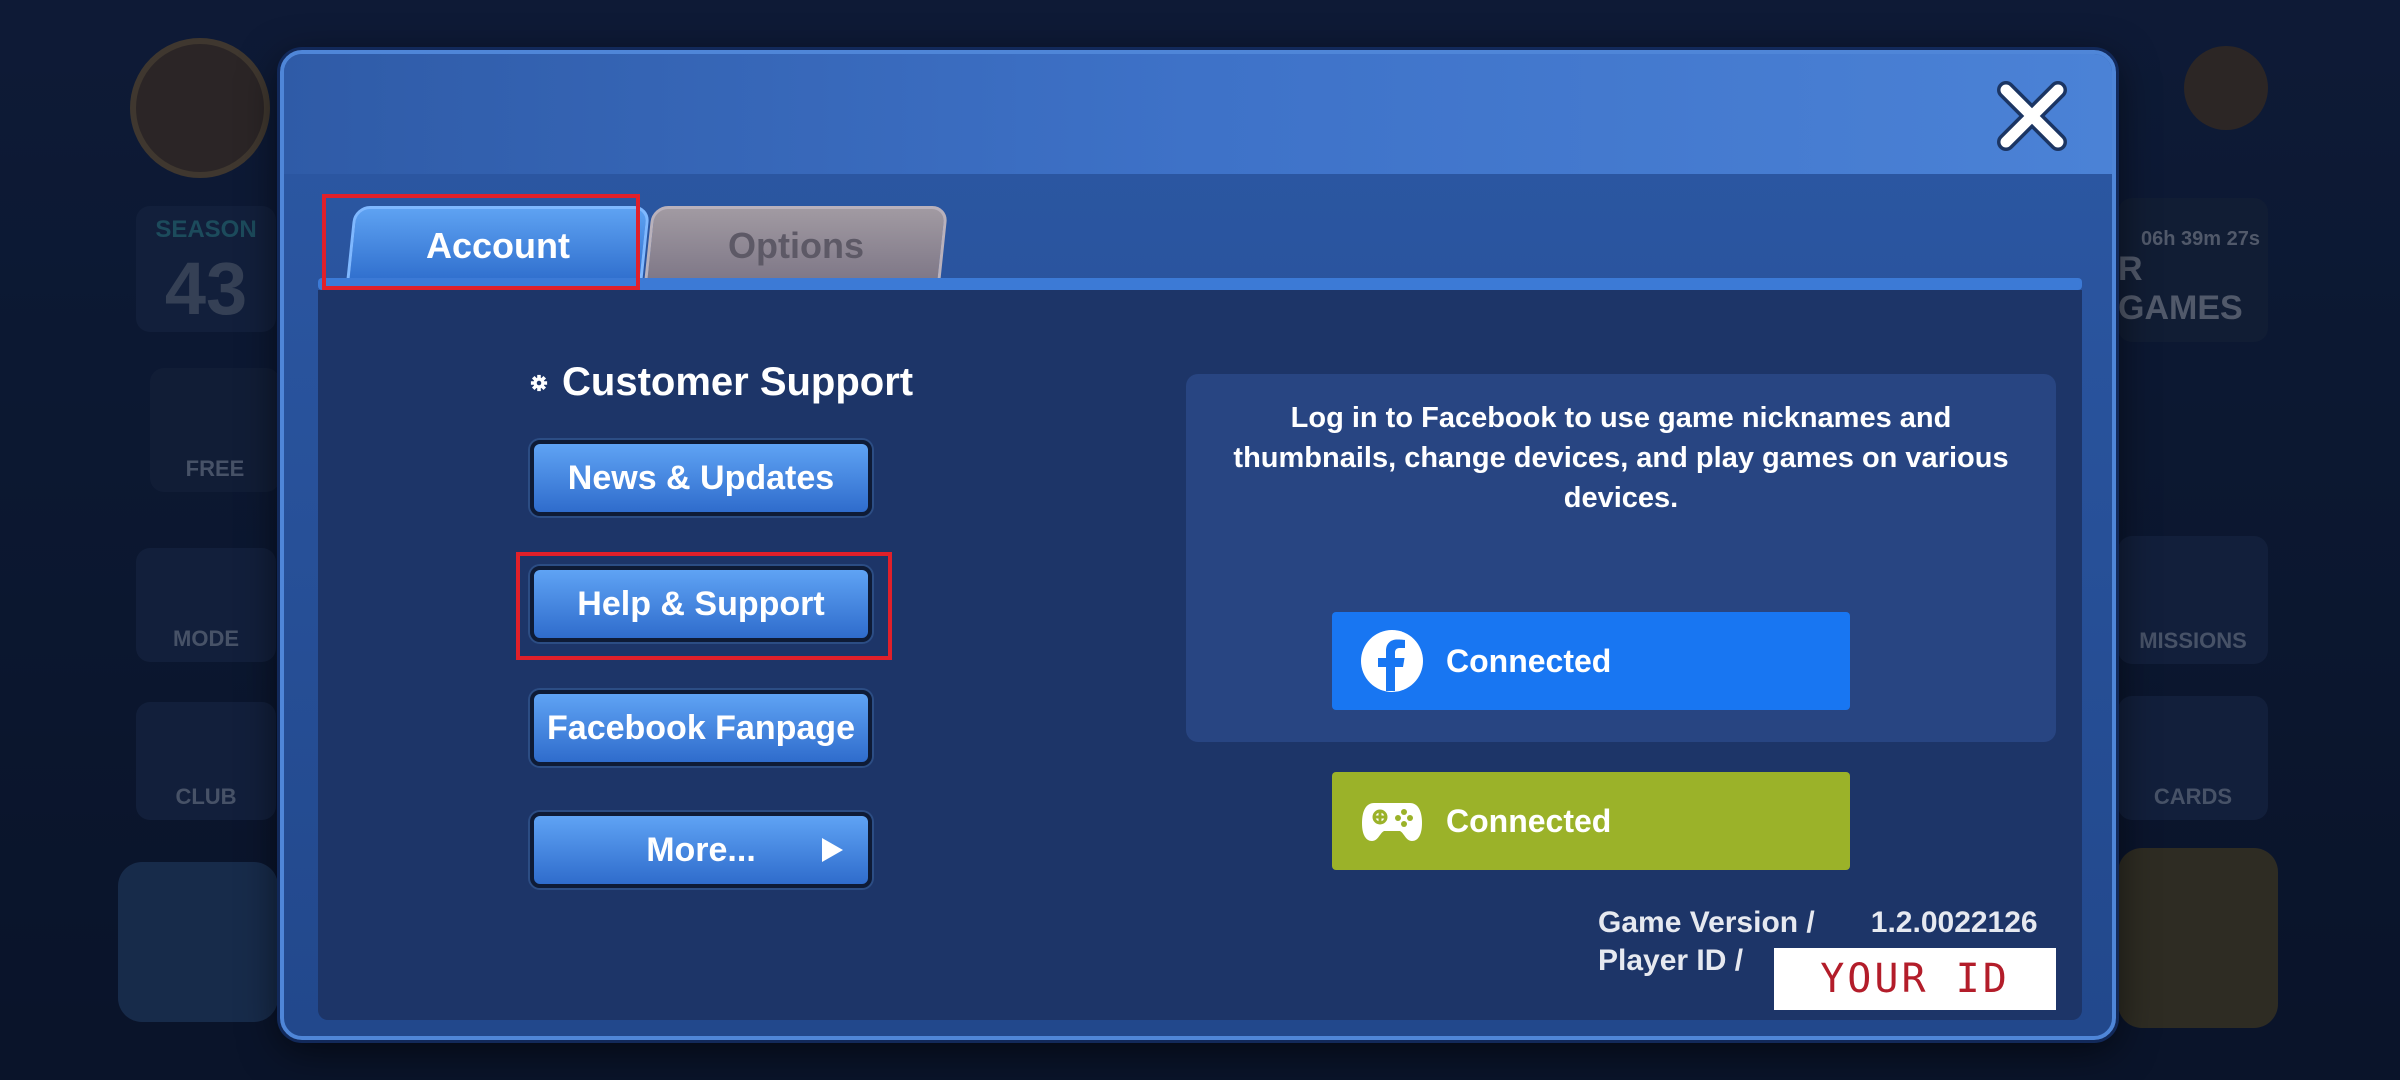  Describe the element at coordinates (738, 382) in the screenshot. I see `customer-support-label: Customer Support` at that location.